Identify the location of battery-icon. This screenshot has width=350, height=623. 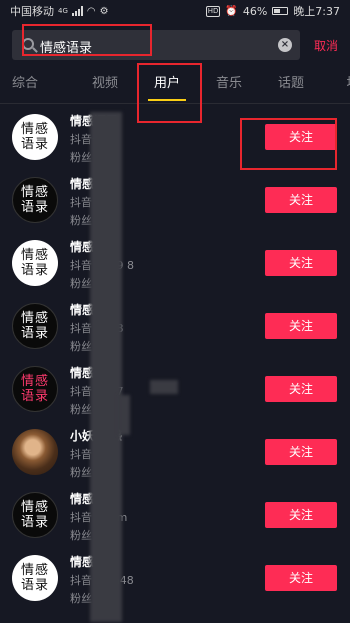
(280, 11).